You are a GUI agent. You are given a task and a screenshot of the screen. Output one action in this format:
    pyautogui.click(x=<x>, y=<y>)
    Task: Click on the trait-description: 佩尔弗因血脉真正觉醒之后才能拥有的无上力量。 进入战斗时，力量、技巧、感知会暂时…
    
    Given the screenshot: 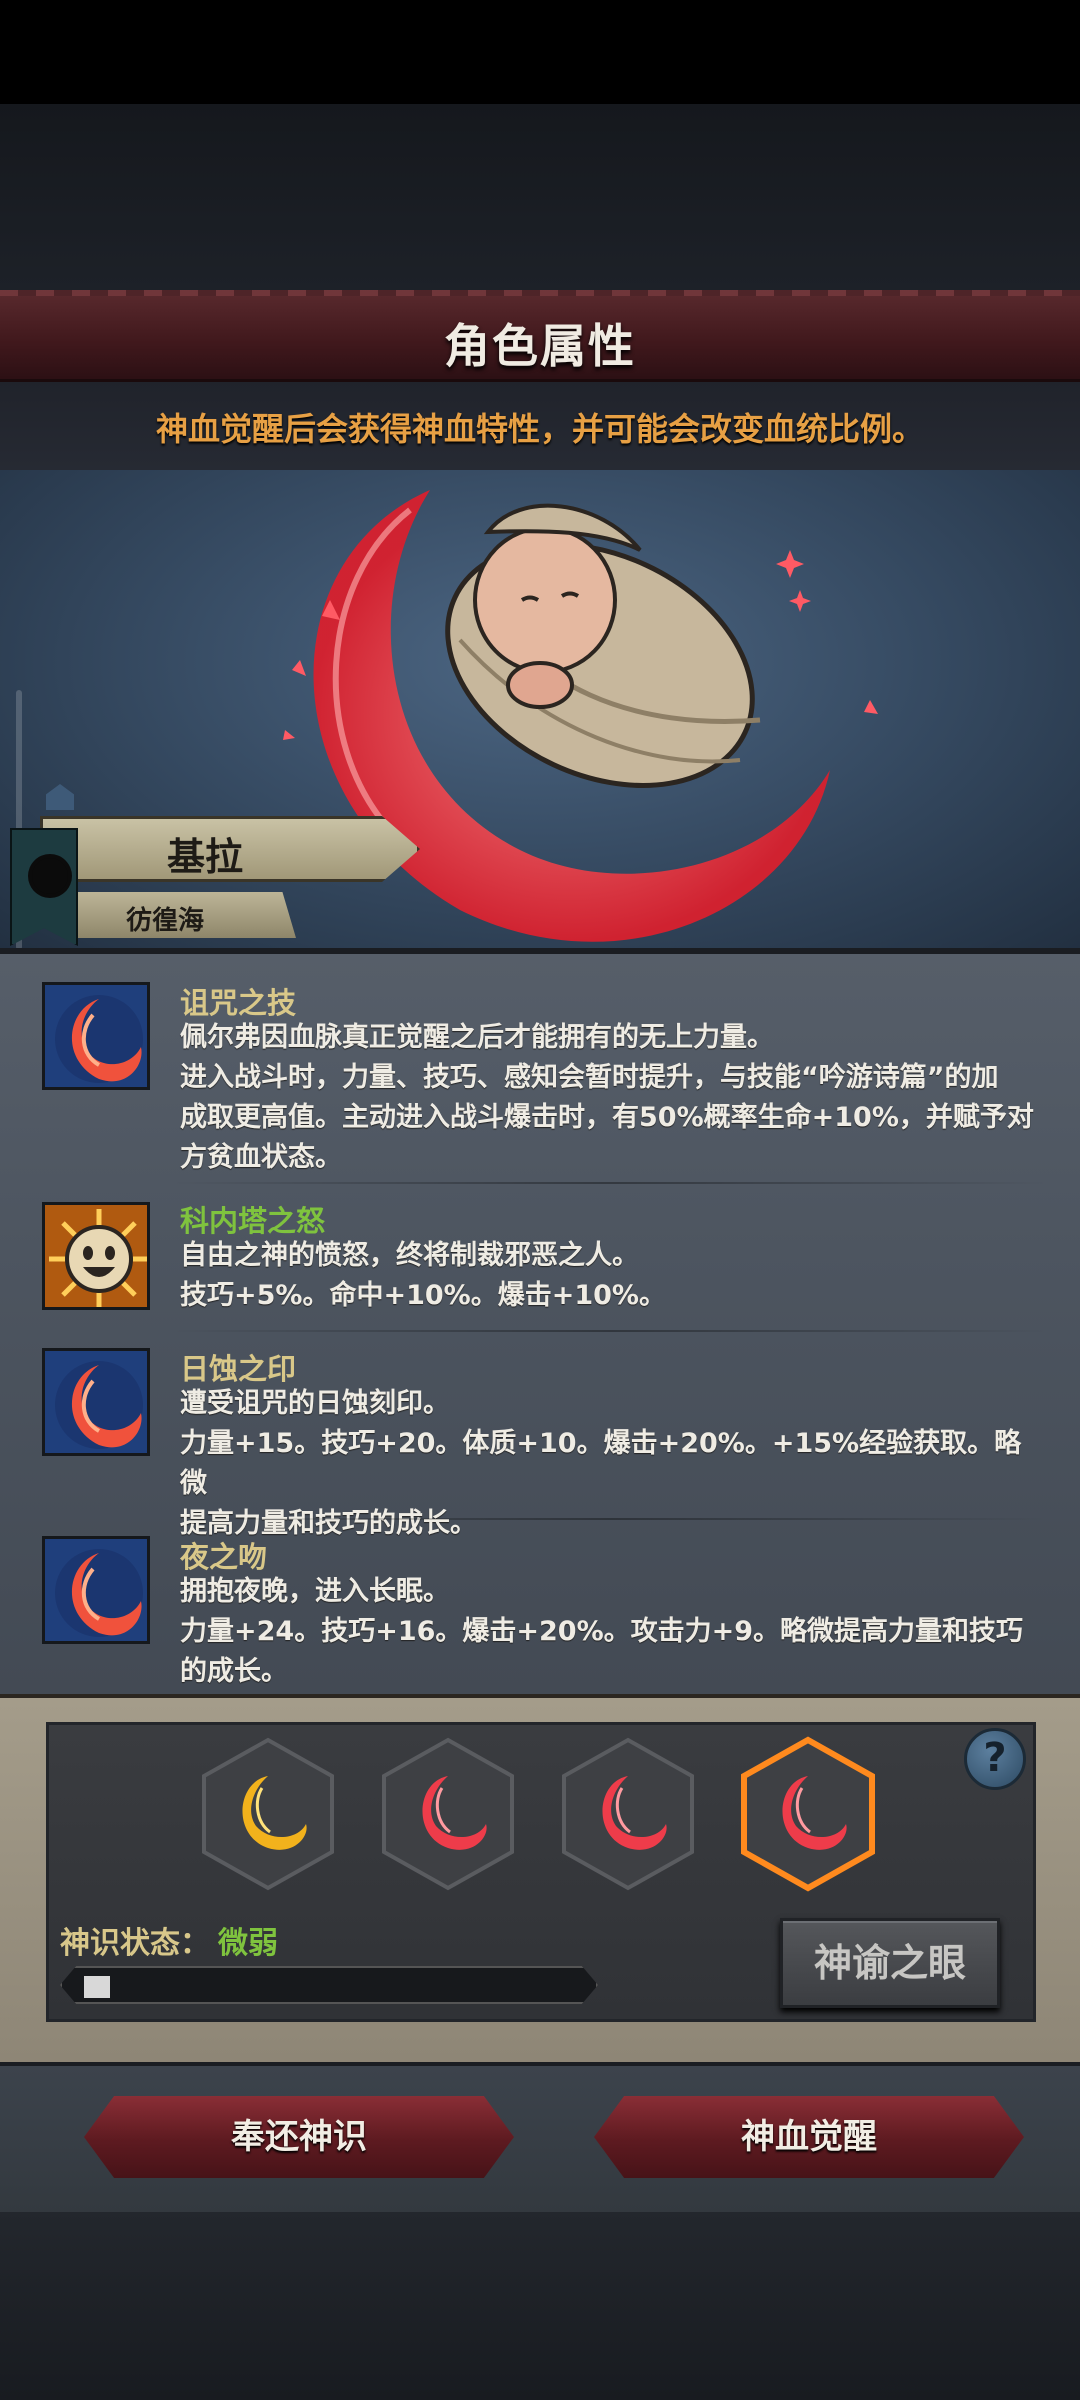 What is the action you would take?
    pyautogui.click(x=610, y=1098)
    